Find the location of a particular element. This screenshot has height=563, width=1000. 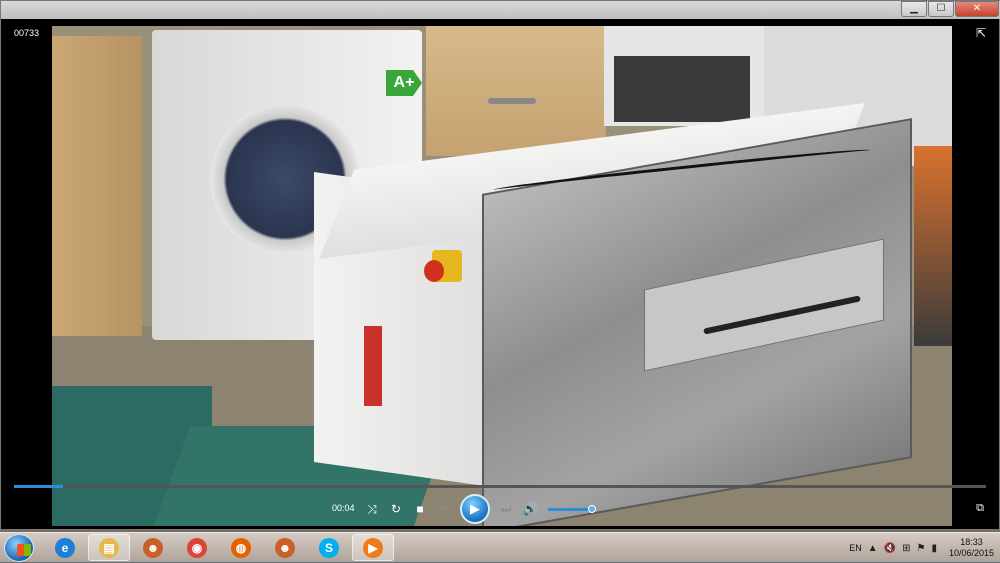

windows-logo-icon is located at coordinates (24, 550).